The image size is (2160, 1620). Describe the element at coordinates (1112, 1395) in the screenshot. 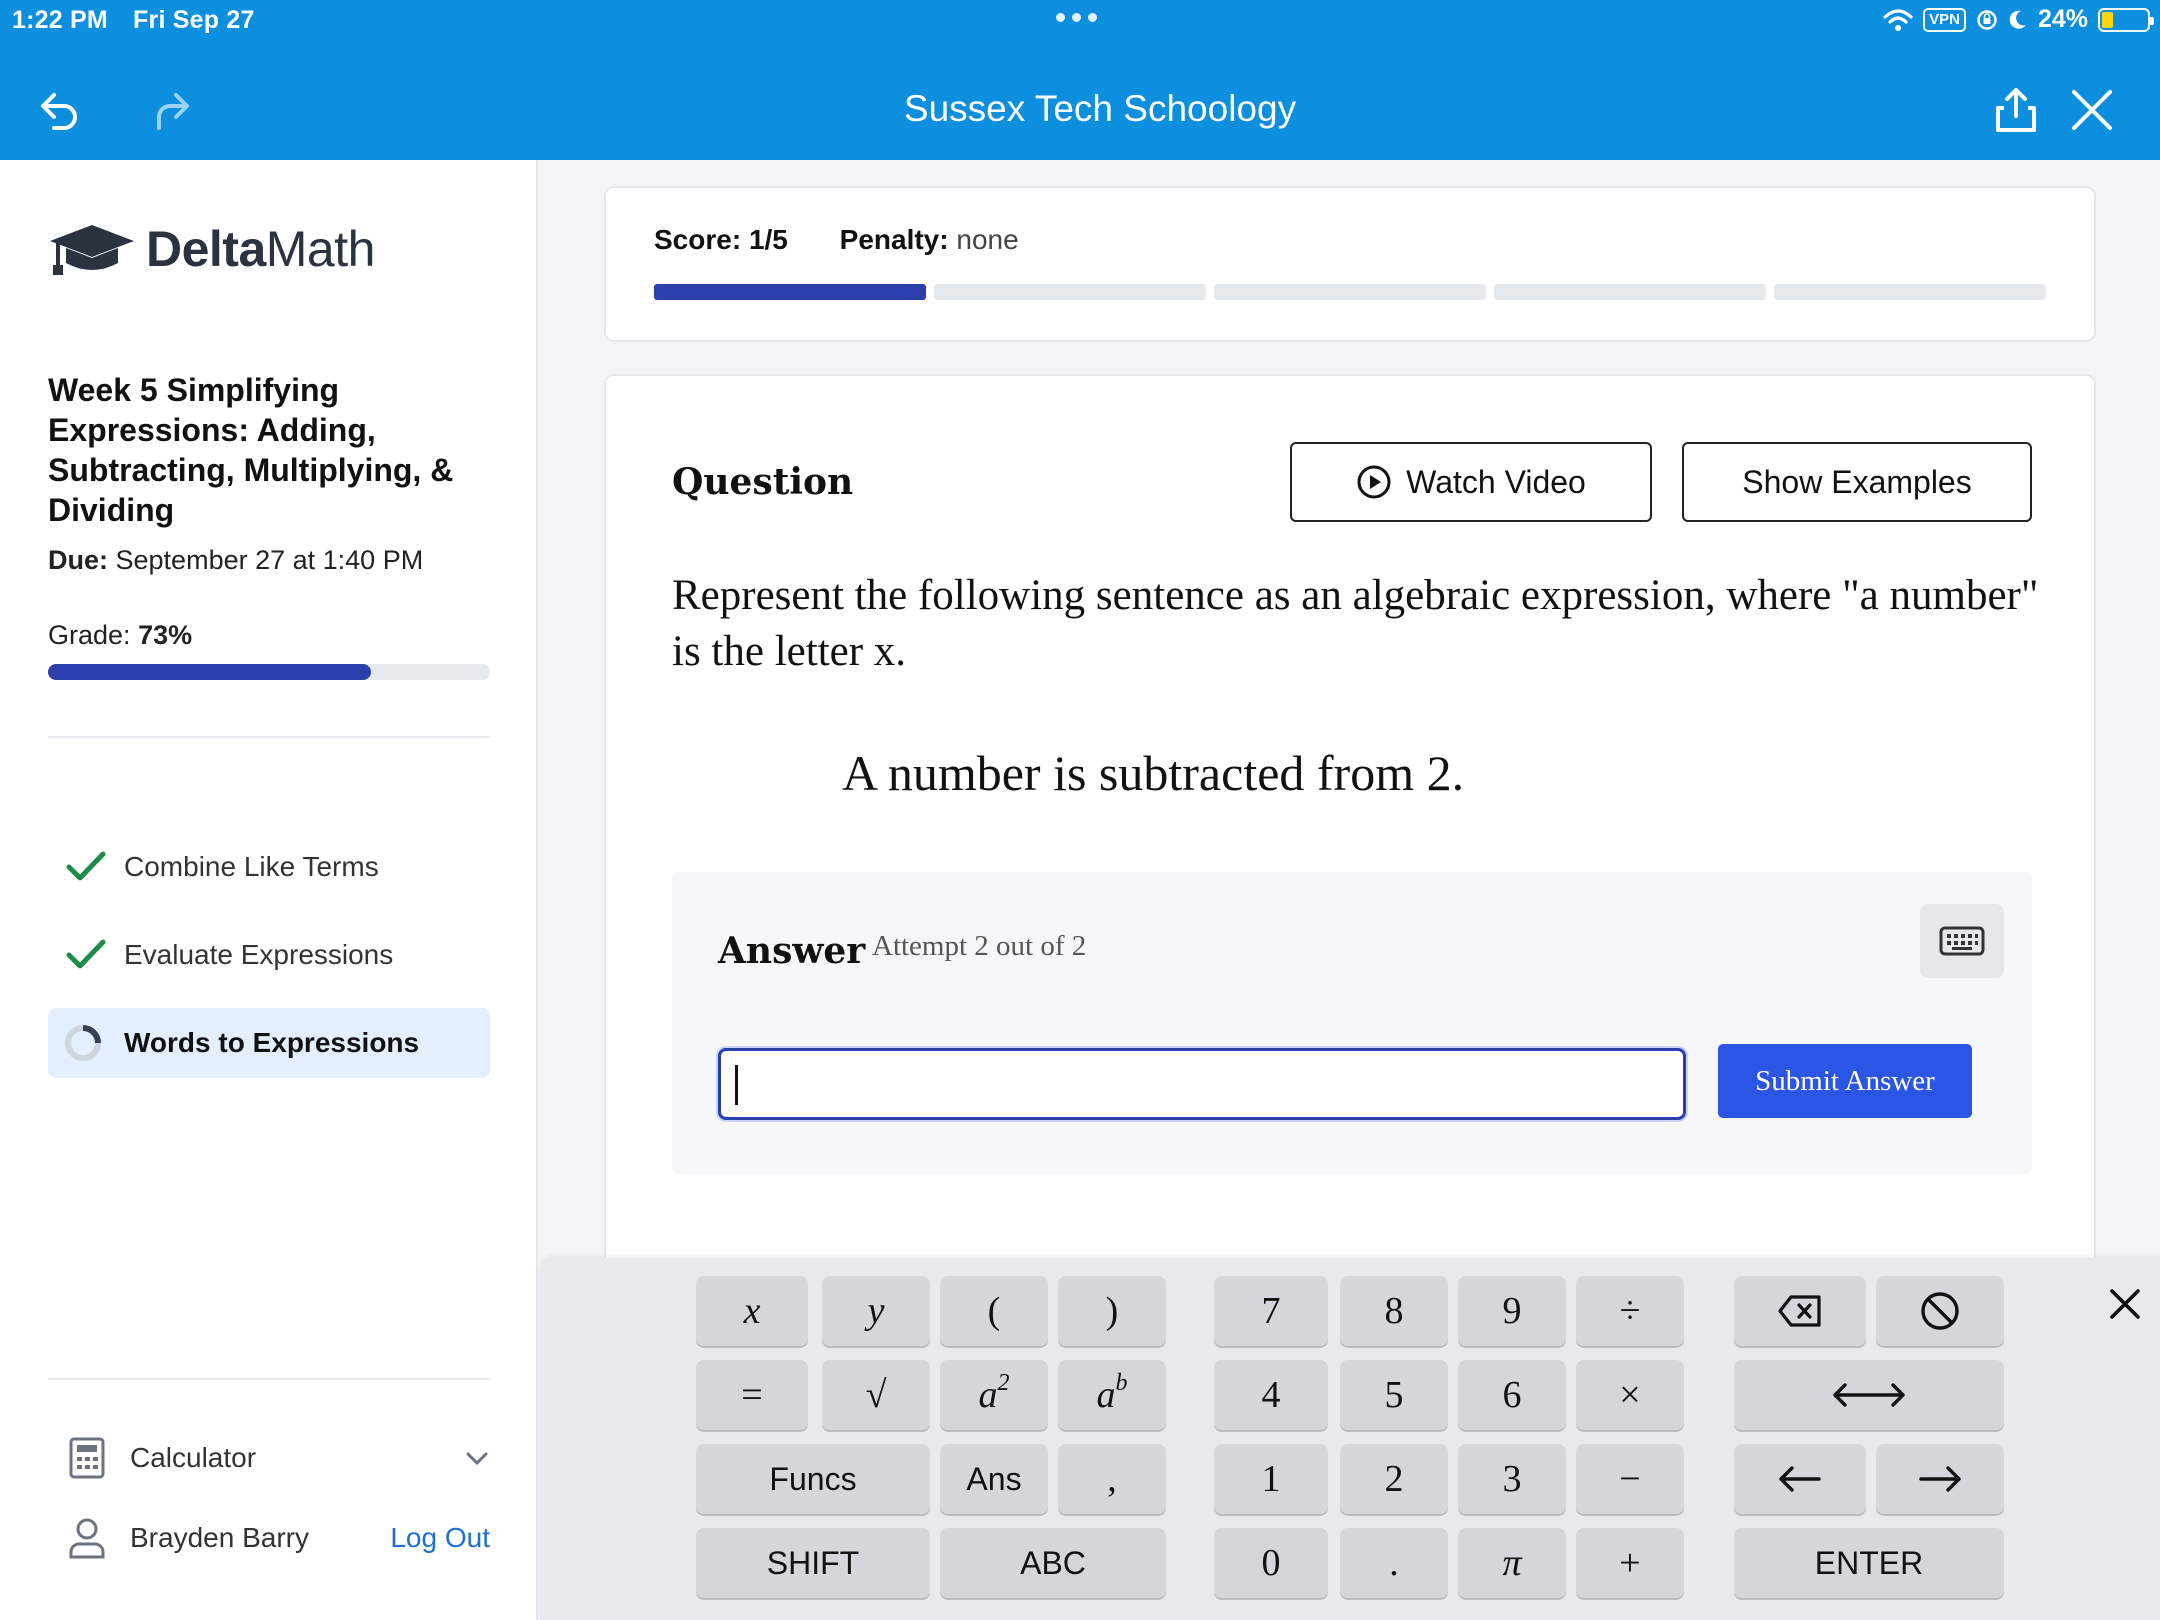

I see `key-power: ab` at that location.